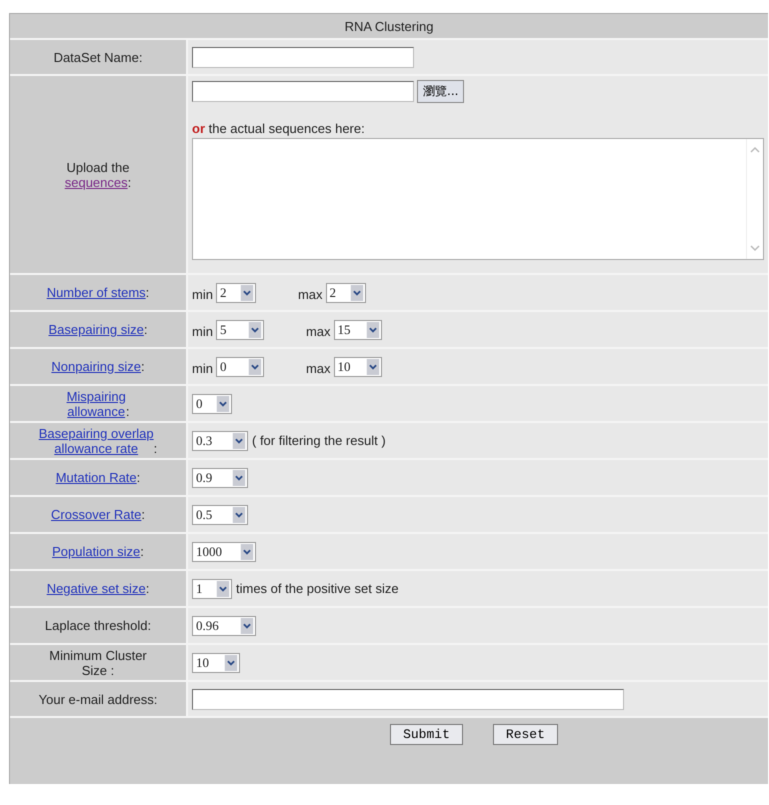  Describe the element at coordinates (212, 404) in the screenshot. I see `dropdown: 0` at that location.